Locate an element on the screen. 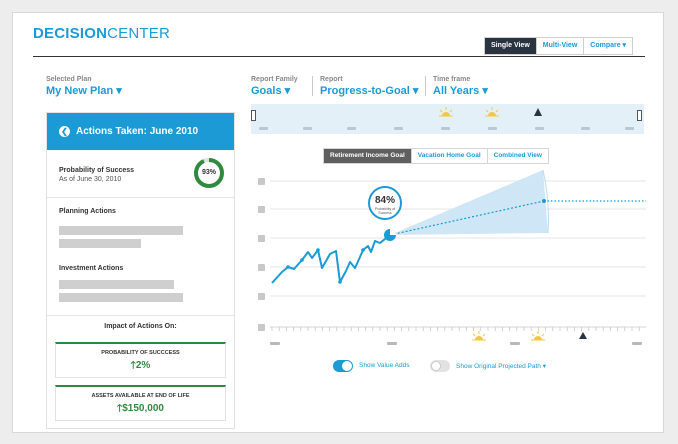 The image size is (678, 444). tab-compare: Compare ▾ is located at coordinates (607, 46).